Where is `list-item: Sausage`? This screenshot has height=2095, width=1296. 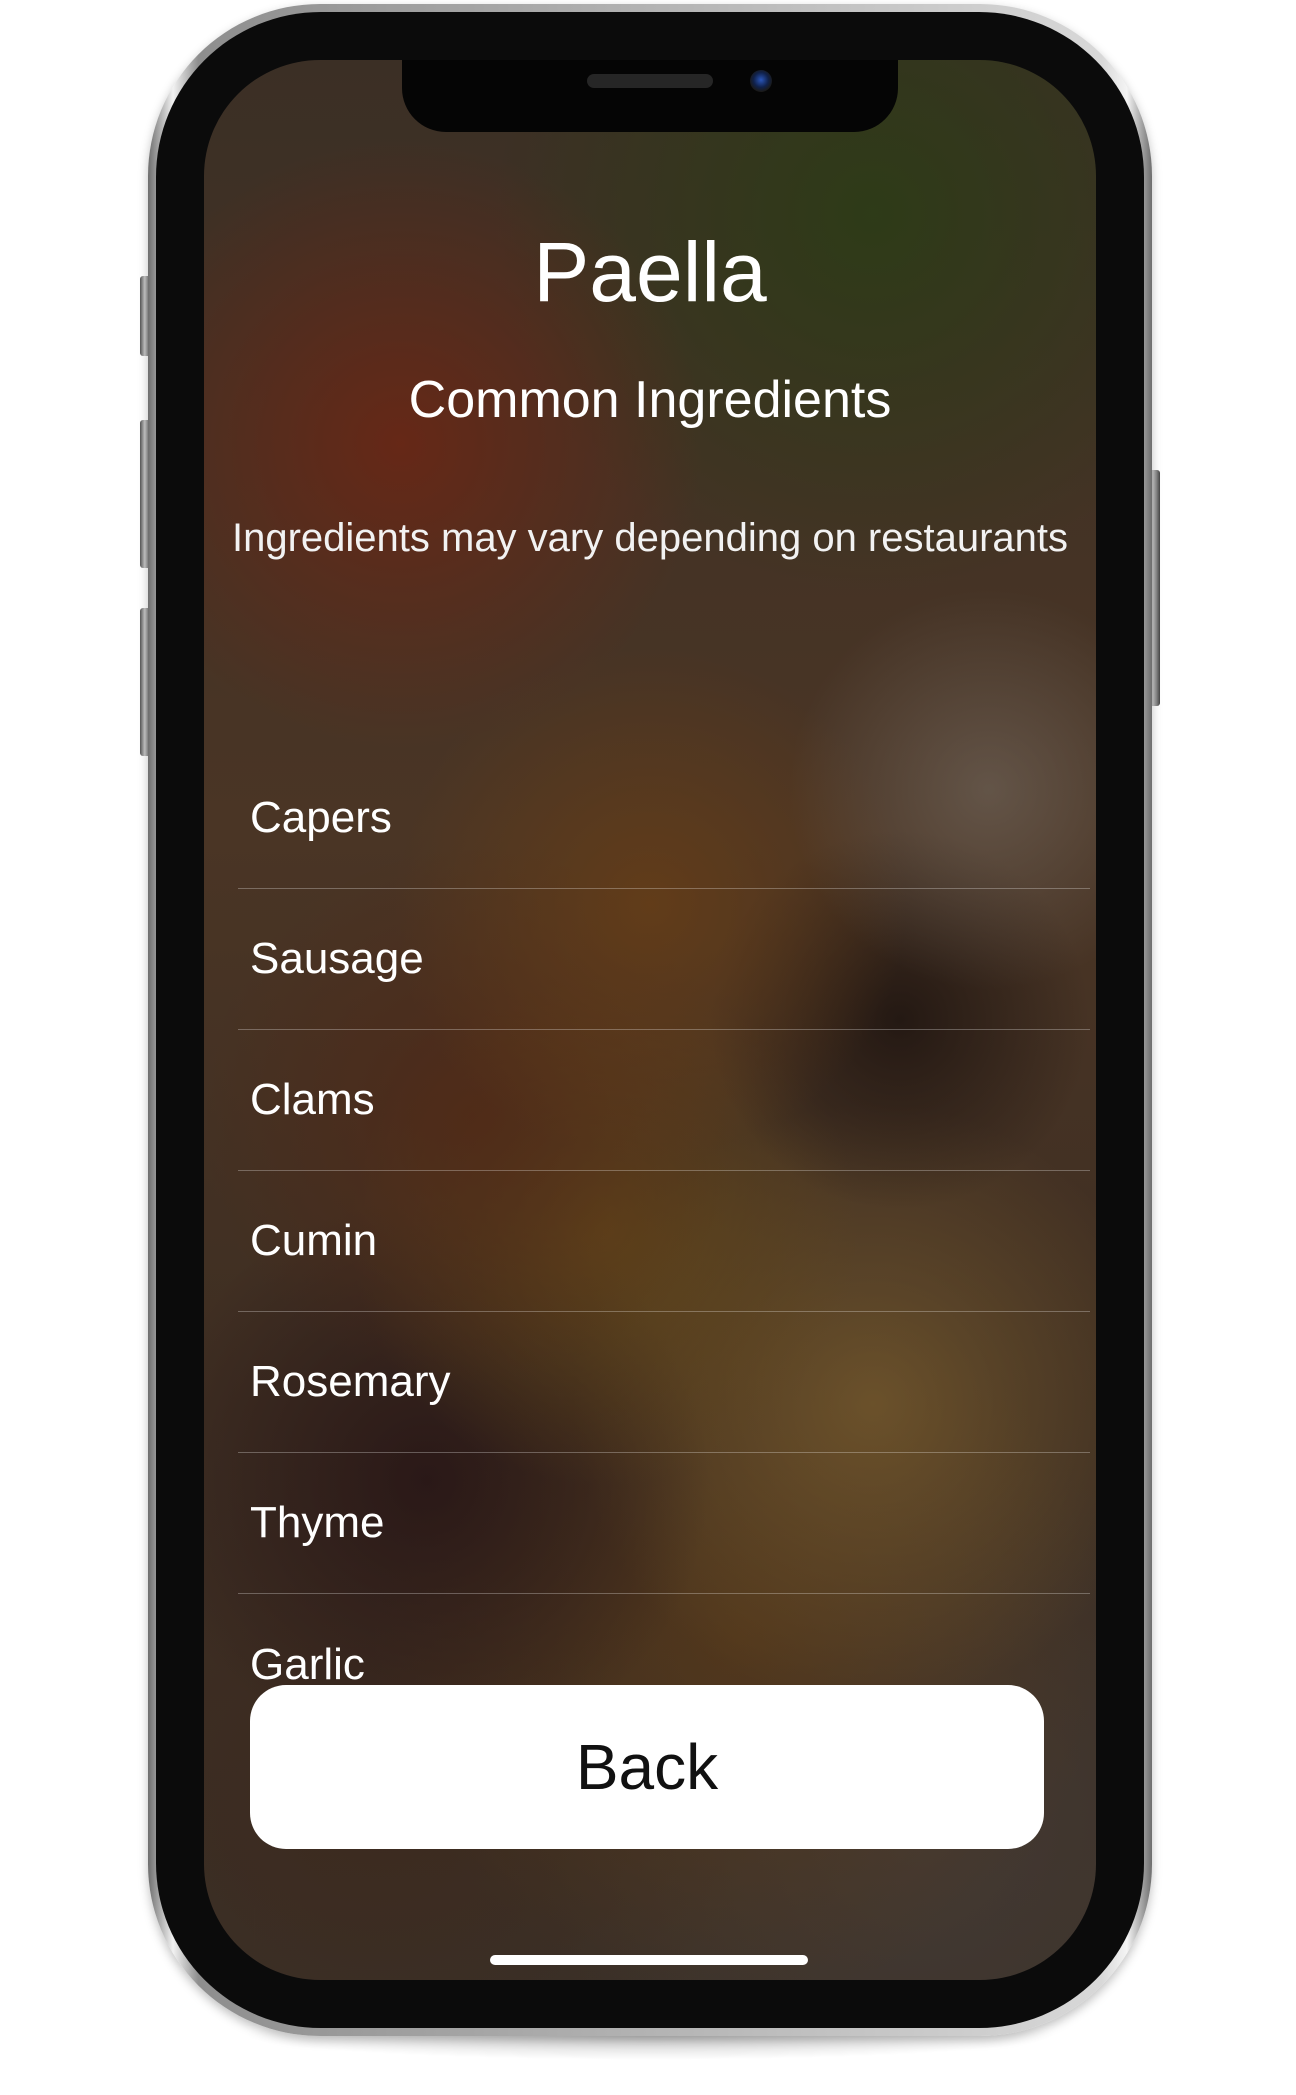
list-item: Sausage is located at coordinates (664, 959).